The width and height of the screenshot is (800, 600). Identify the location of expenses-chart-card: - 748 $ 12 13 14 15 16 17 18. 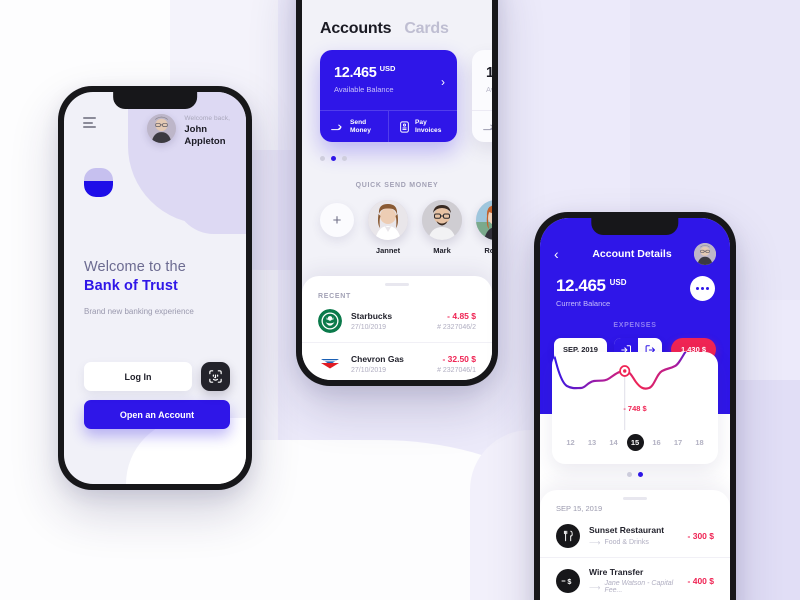
(635, 408).